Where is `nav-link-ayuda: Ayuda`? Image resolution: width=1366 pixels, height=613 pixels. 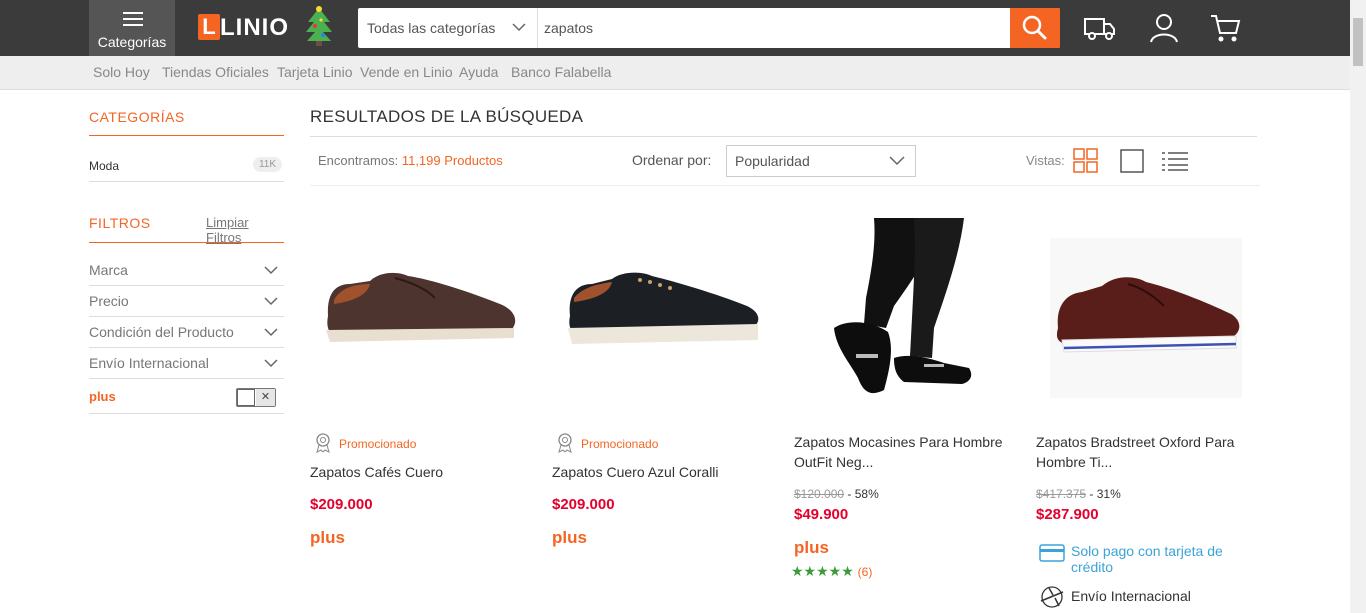
nav-link-ayuda: Ayuda is located at coordinates (478, 72).